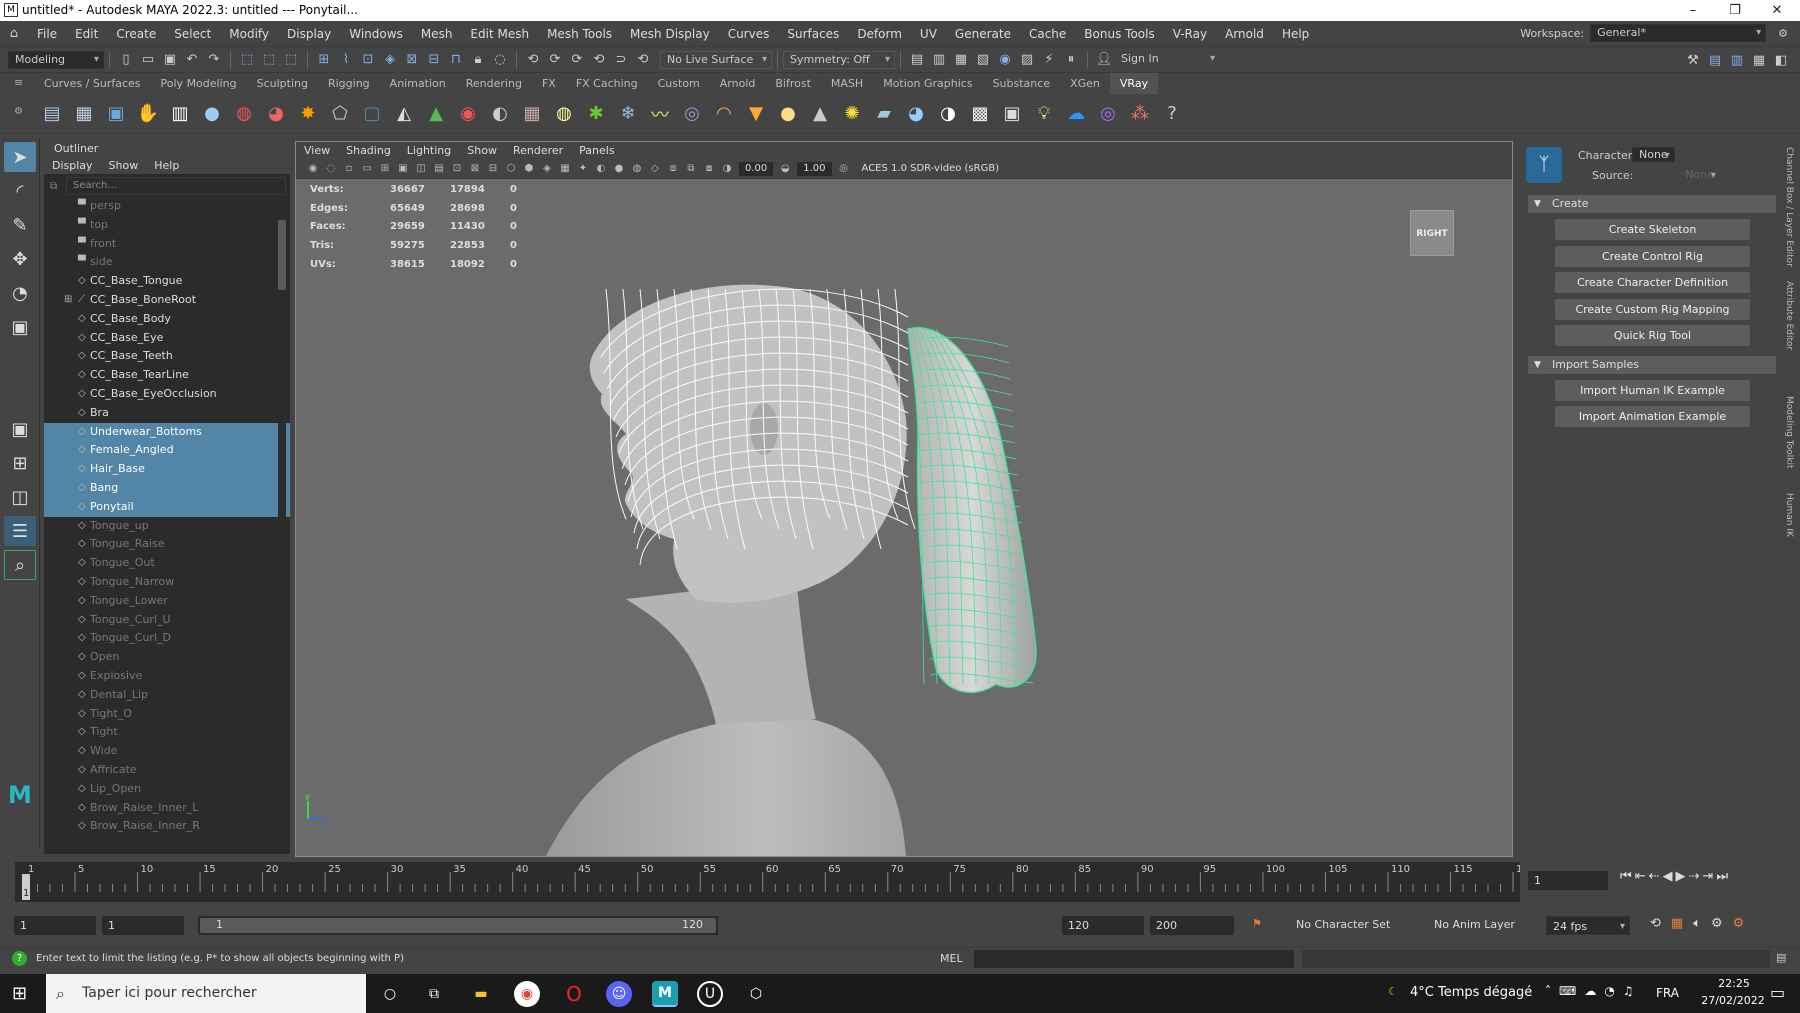 This screenshot has height=1013, width=1800. Describe the element at coordinates (86, 34) in the screenshot. I see `menu-edit: Edit` at that location.